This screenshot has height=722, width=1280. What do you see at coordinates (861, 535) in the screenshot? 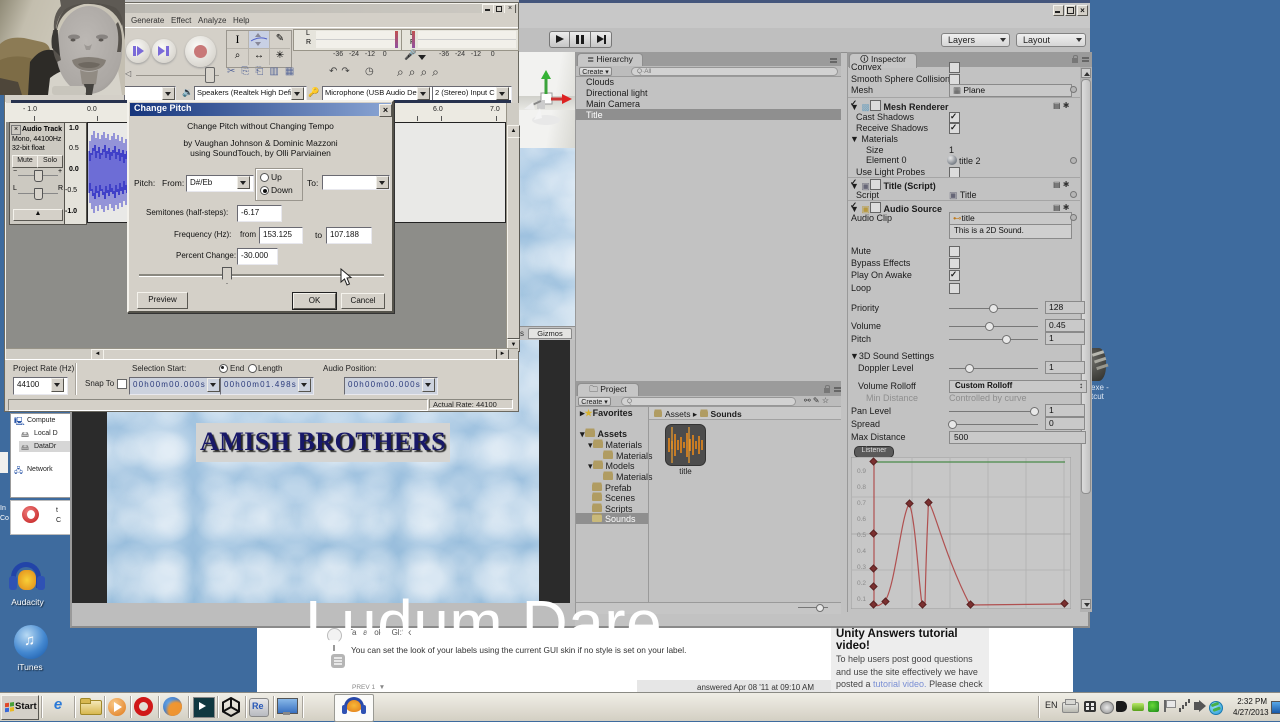
I see `svg-text: 0.5` at bounding box center [861, 535].